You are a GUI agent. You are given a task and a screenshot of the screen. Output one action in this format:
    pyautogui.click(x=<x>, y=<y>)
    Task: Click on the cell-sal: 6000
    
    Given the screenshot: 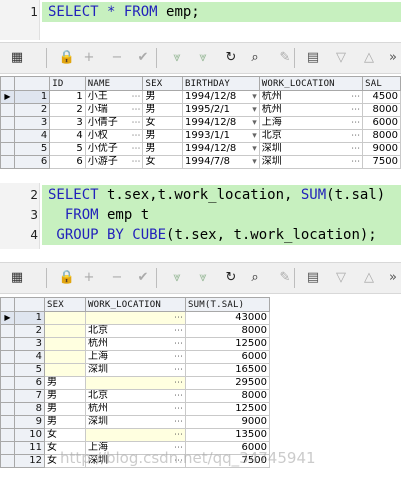 What is the action you would take?
    pyautogui.click(x=381, y=123)
    